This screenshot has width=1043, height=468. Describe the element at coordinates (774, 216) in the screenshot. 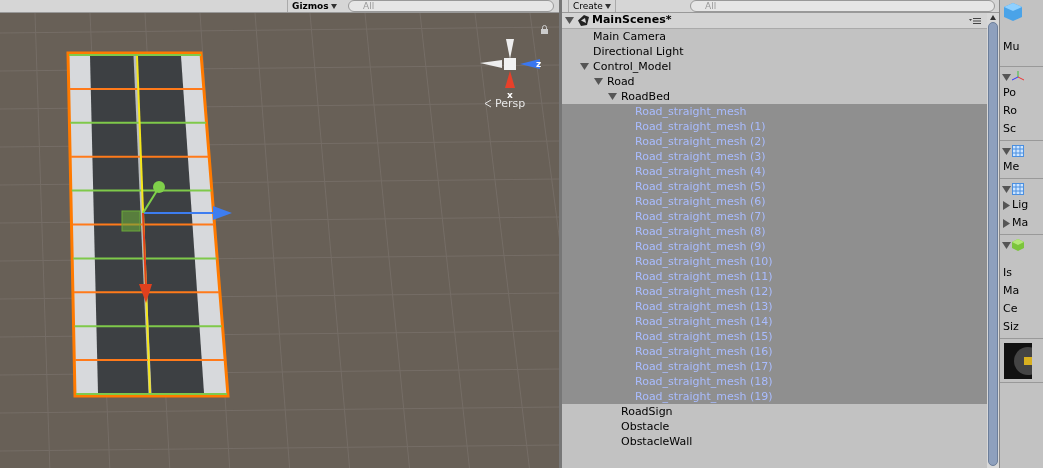

I see `hierarchy-item: Road_straight_mesh (7)` at that location.